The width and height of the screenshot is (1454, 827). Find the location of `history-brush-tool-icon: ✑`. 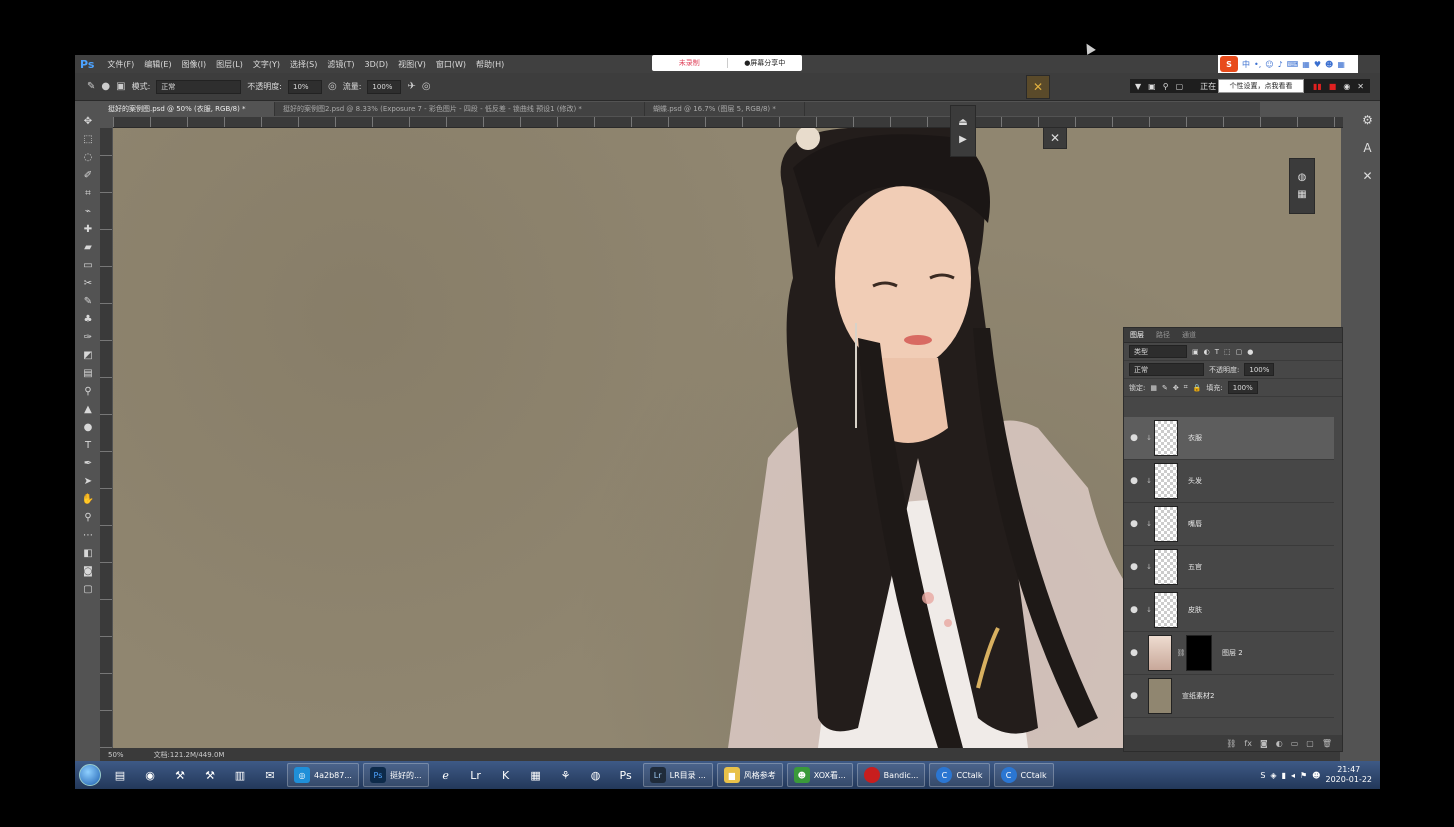

history-brush-tool-icon: ✑ is located at coordinates (88, 338).